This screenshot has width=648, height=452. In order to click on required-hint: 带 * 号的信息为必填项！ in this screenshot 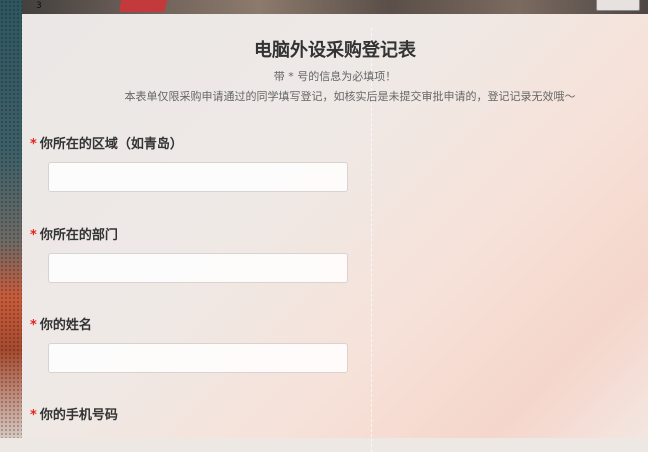, I will do `click(335, 76)`.